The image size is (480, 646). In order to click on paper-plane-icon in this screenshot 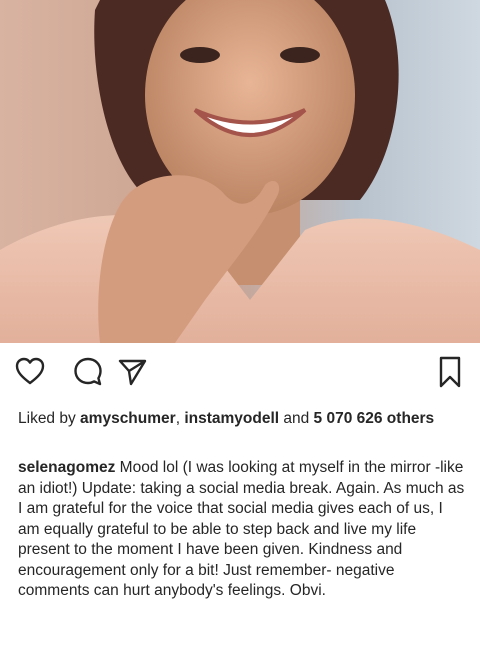, I will do `click(132, 372)`.